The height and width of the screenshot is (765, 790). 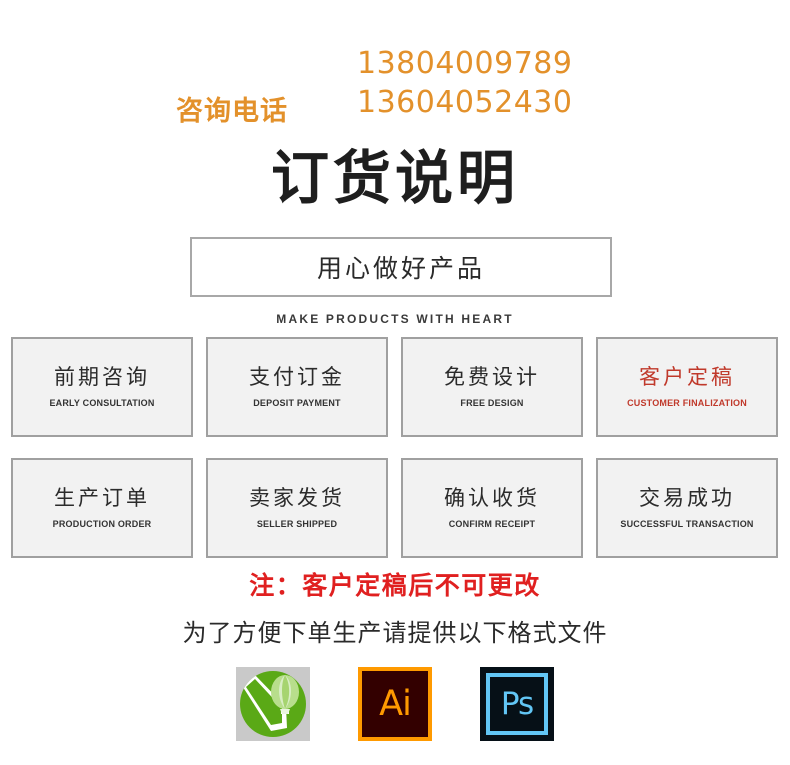 What do you see at coordinates (395, 319) in the screenshot?
I see `slogan-subtitle: MAKE PRODUCTS WITH HEART` at bounding box center [395, 319].